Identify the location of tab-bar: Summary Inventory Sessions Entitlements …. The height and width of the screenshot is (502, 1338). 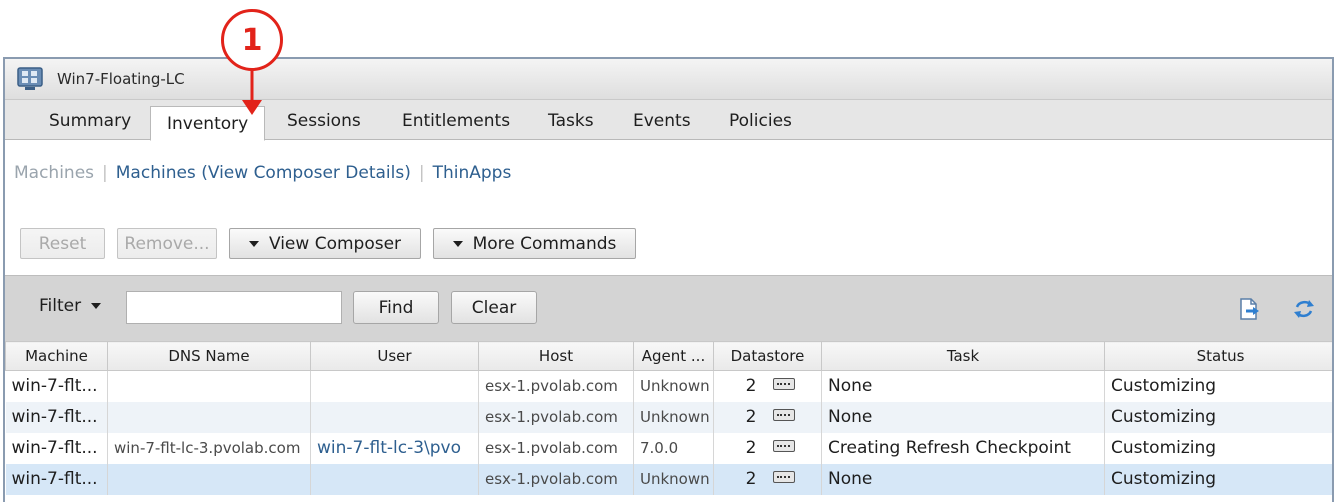
(668, 120).